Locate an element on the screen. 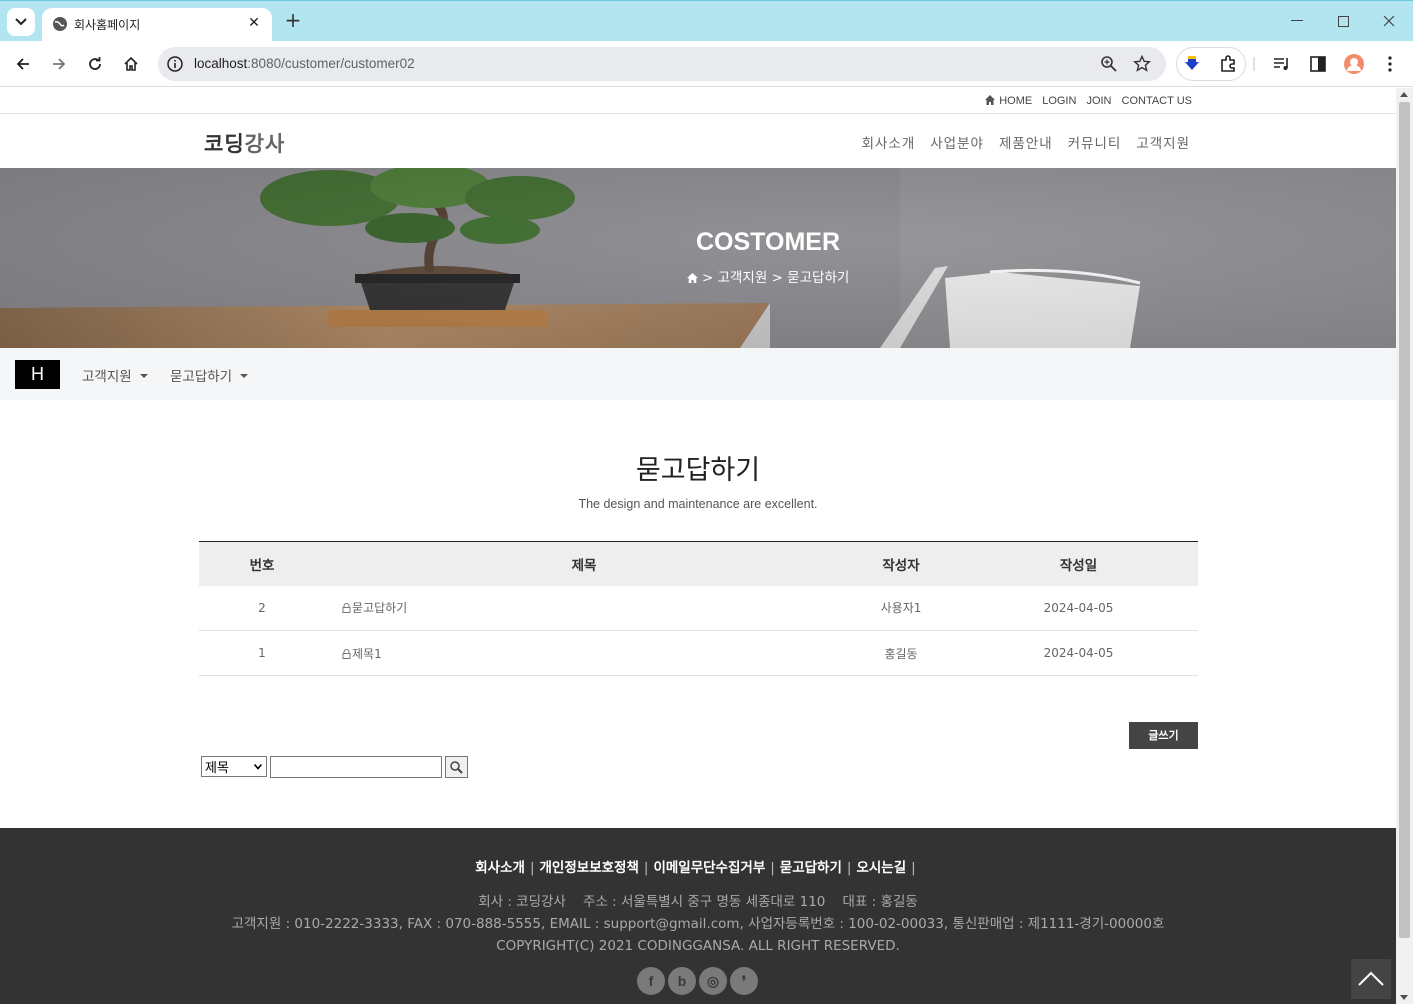 This screenshot has width=1413, height=1004. page-scrollbar is located at coordinates (1404, 546).